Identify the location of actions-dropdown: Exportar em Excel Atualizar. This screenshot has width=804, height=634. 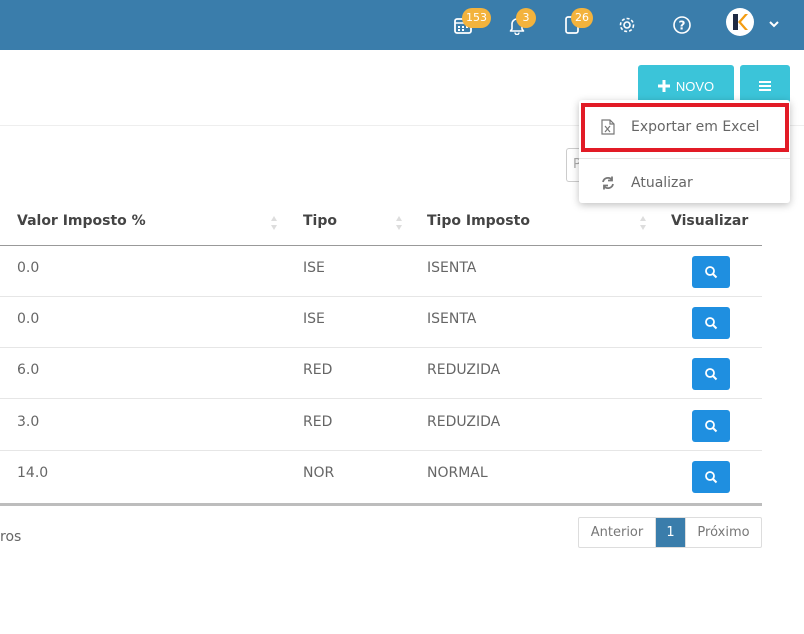
(684, 151).